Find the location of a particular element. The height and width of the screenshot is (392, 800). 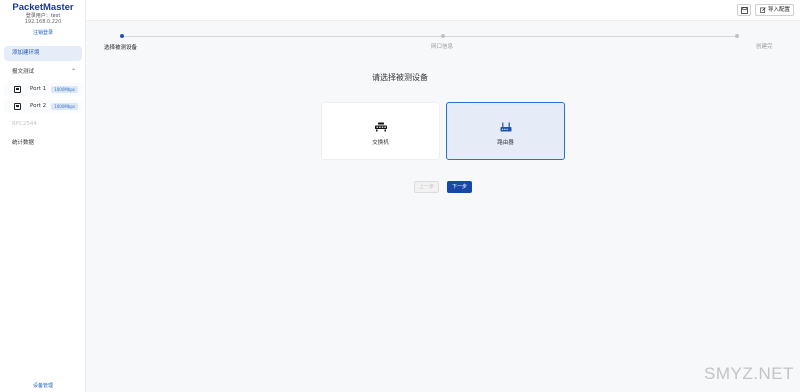

switch-card: 交换机 is located at coordinates (380, 131).